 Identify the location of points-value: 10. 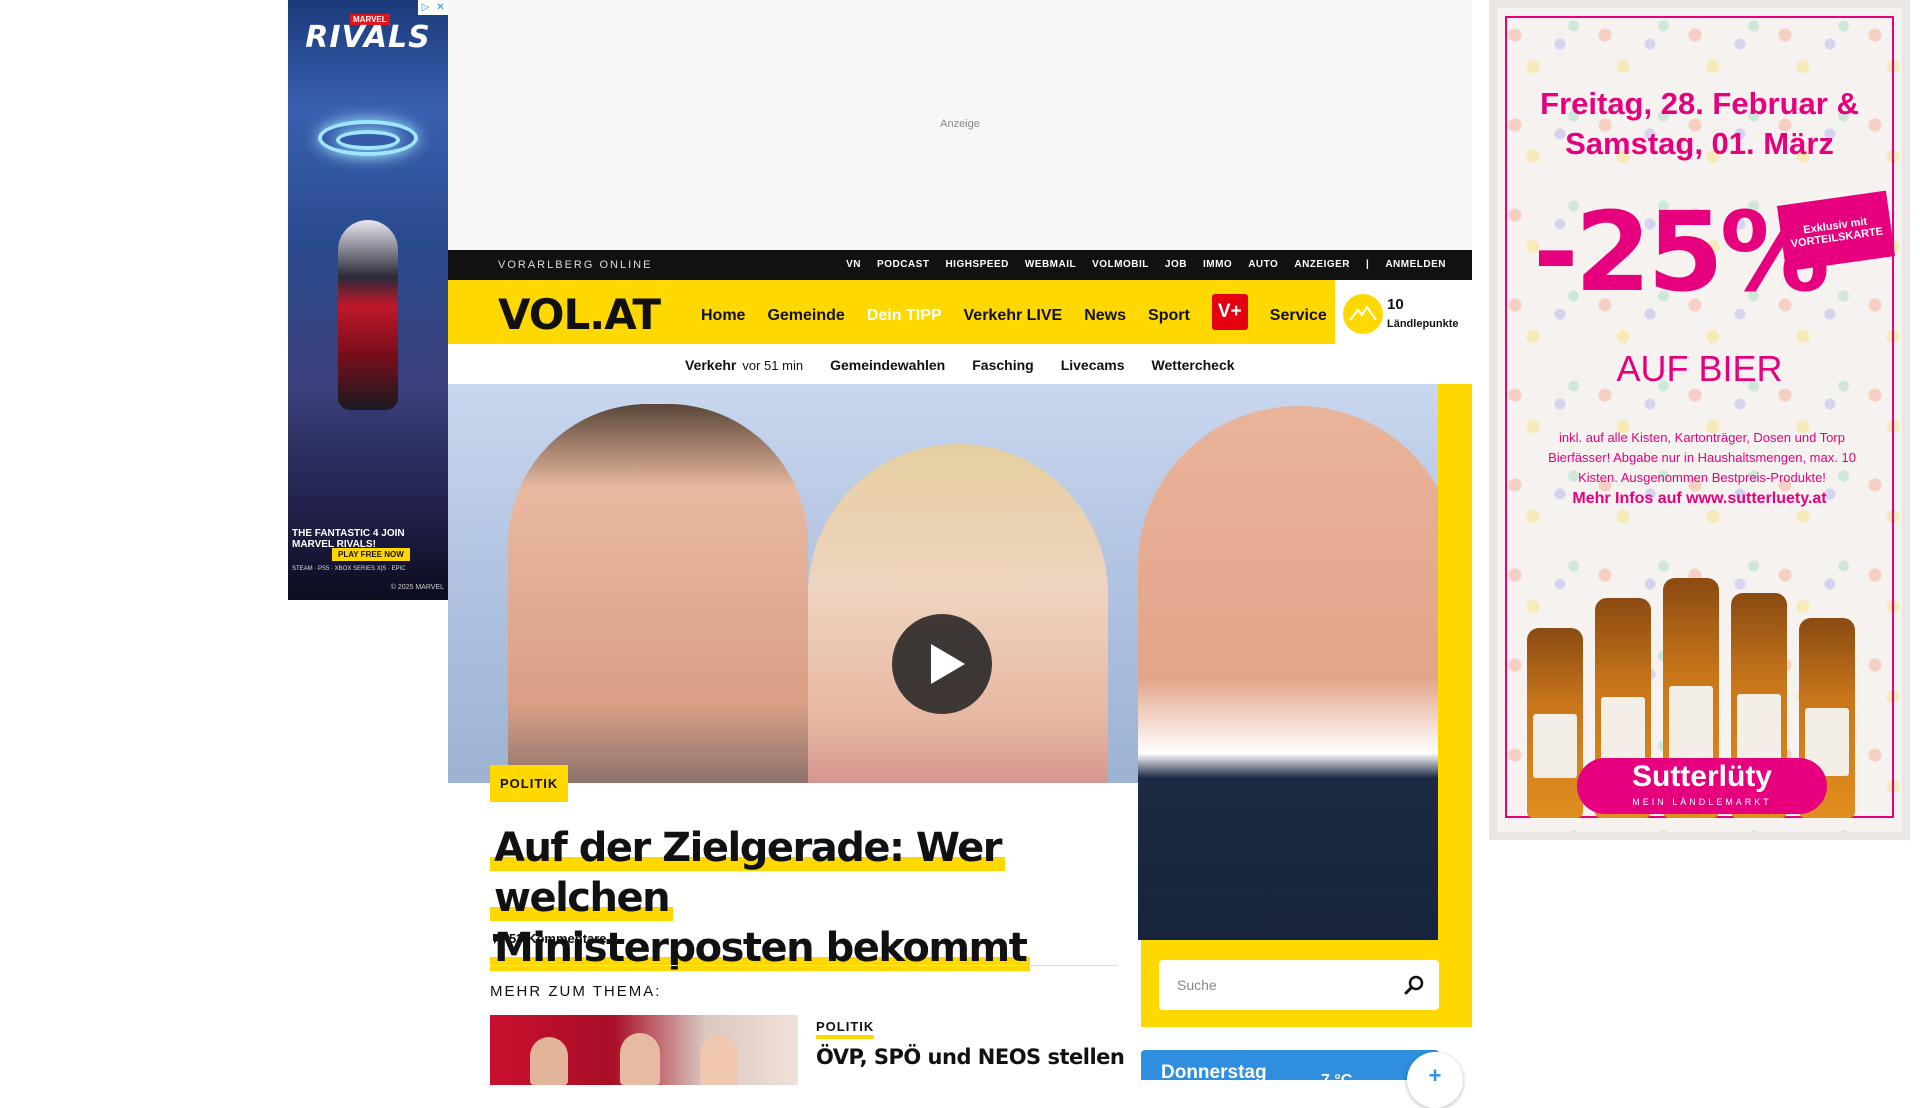
(1395, 304).